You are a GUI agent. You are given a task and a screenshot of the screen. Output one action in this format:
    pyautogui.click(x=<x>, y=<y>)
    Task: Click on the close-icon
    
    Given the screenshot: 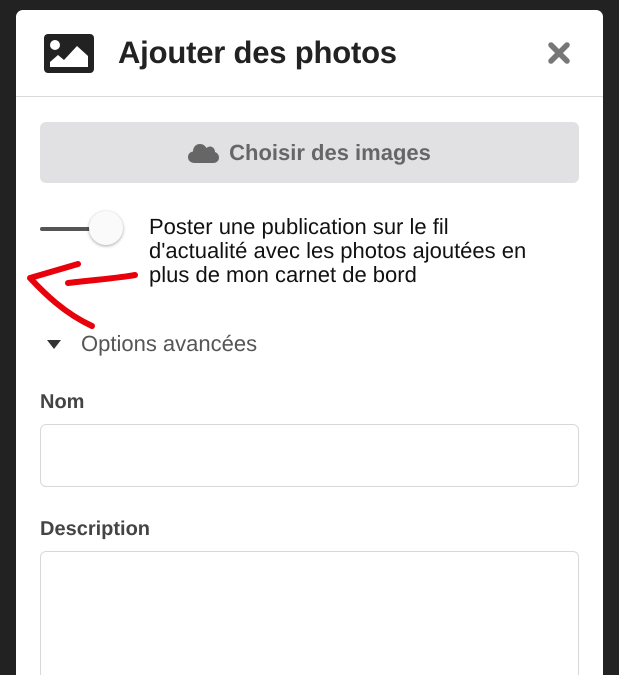 What is the action you would take?
    pyautogui.click(x=559, y=53)
    